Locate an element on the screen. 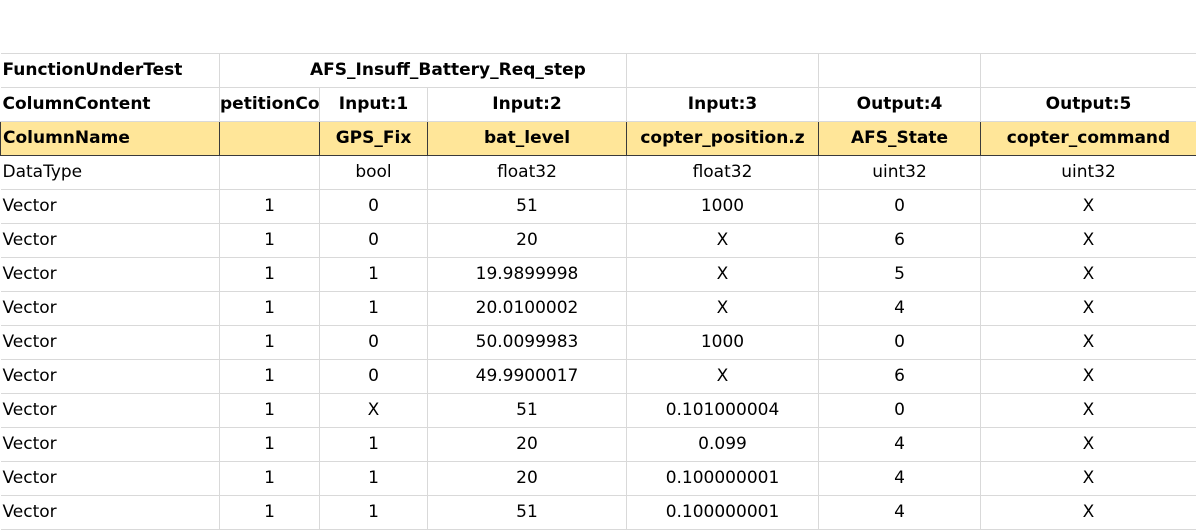 Image resolution: width=1196 pixels, height=530 pixels. data-type-cell is located at coordinates (270, 173).